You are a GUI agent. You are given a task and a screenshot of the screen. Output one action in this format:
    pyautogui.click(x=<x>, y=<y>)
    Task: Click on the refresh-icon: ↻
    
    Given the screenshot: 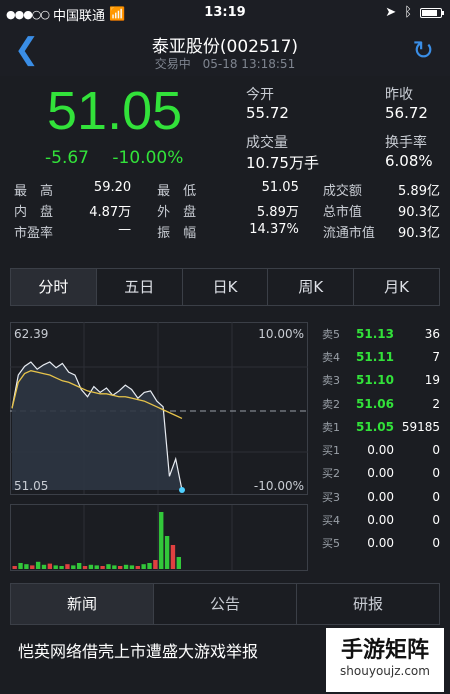 What is the action you would take?
    pyautogui.click(x=423, y=51)
    